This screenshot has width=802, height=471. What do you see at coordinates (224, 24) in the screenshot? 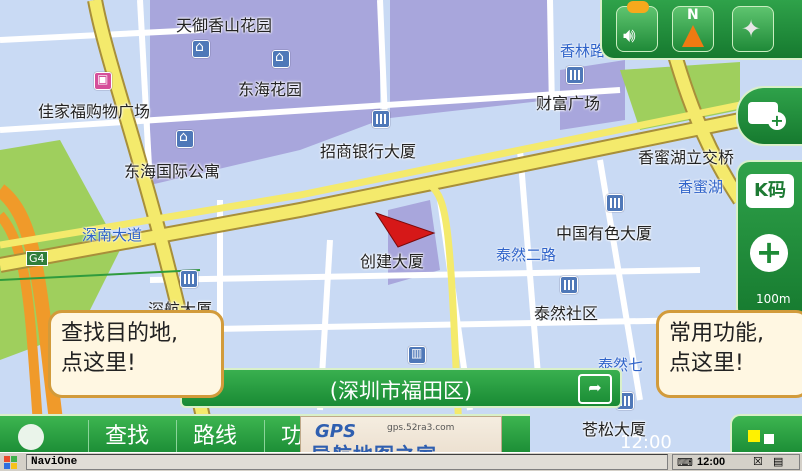
I see `poi-label: 天御香山花园` at bounding box center [224, 24].